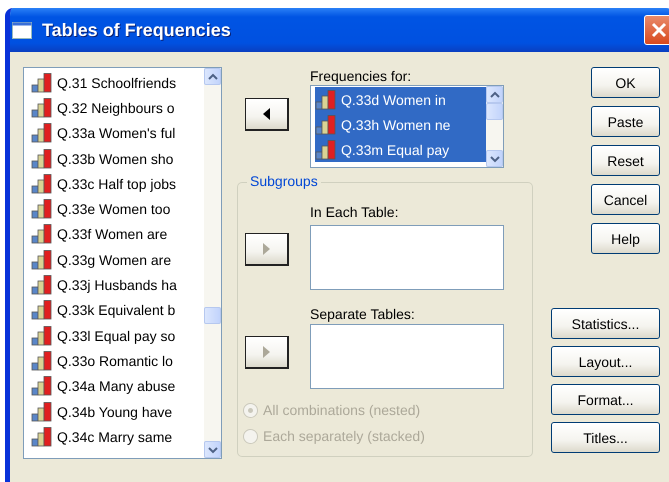 Image resolution: width=669 pixels, height=482 pixels. I want to click on variable-item: Q.33b Women sho, so click(117, 159).